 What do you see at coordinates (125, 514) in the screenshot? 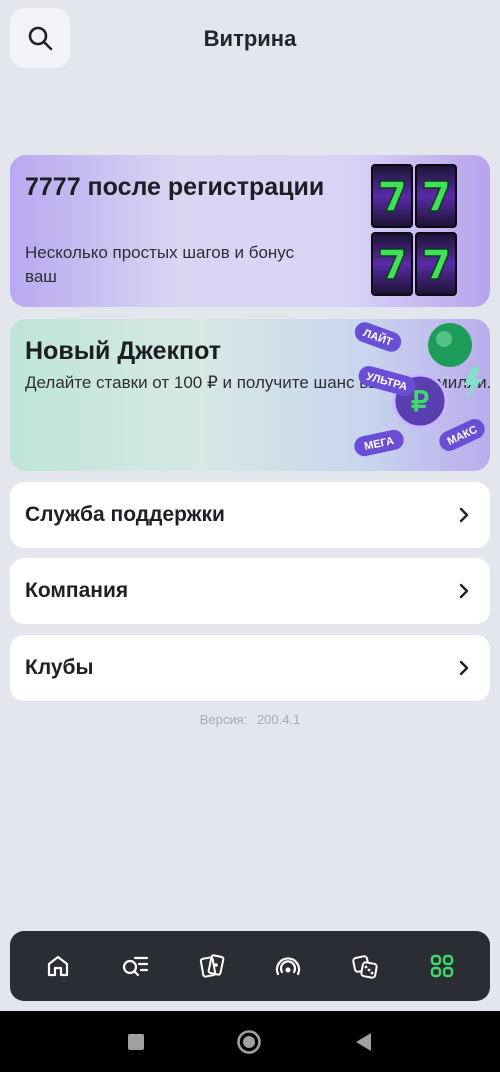
I see `menu-item-label: Служба поддержки` at bounding box center [125, 514].